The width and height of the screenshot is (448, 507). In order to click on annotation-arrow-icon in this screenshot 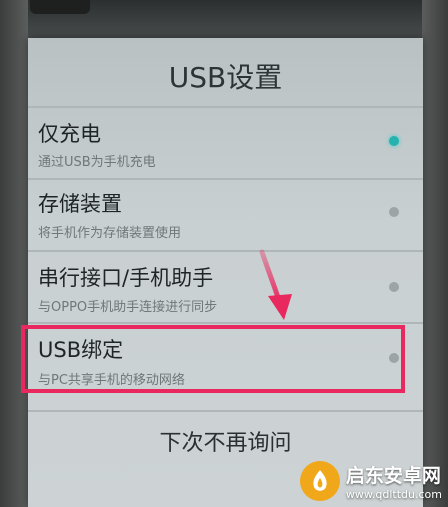, I will do `click(275, 284)`.